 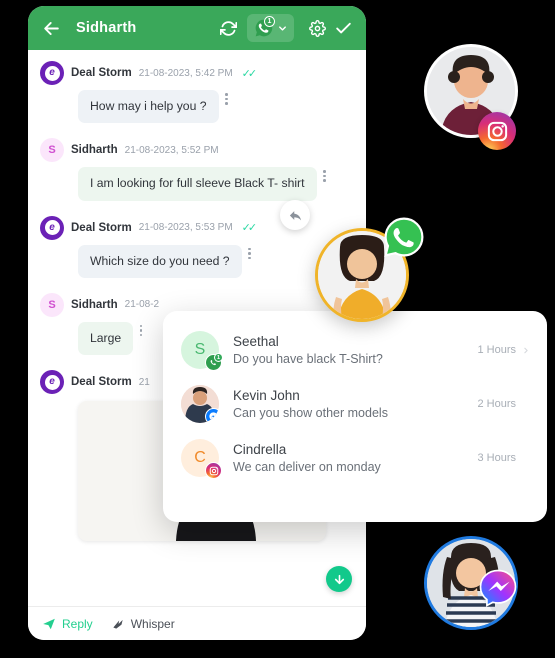 What do you see at coordinates (351, 350) in the screenshot?
I see `notification-text: Seethal Do you have black T-Shirt?` at bounding box center [351, 350].